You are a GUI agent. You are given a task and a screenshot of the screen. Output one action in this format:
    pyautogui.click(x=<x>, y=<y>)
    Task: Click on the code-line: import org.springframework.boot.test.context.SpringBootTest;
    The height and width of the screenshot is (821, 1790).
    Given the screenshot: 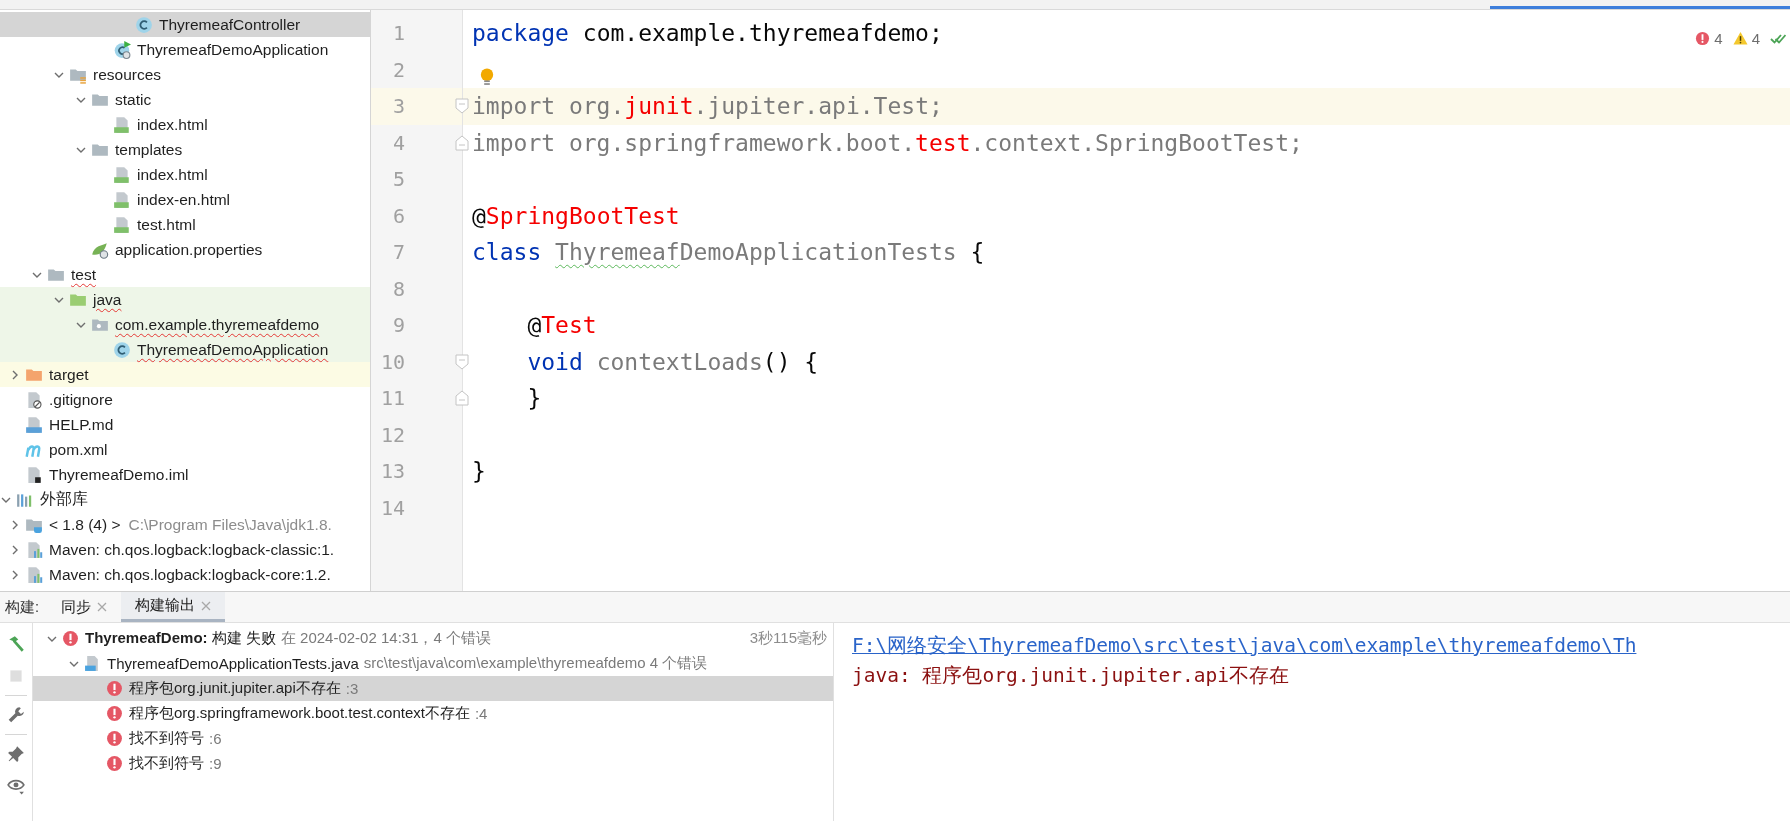 What is the action you would take?
    pyautogui.click(x=887, y=143)
    